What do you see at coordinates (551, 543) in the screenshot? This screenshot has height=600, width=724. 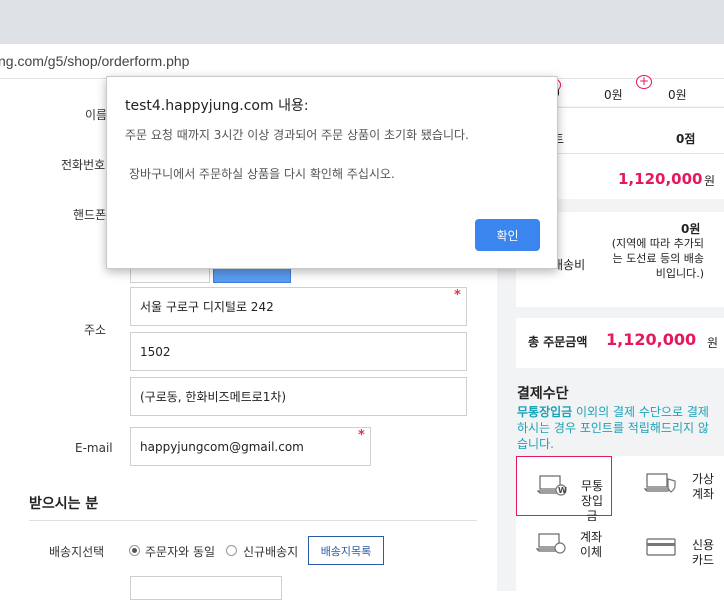 I see `laptop-icon` at bounding box center [551, 543].